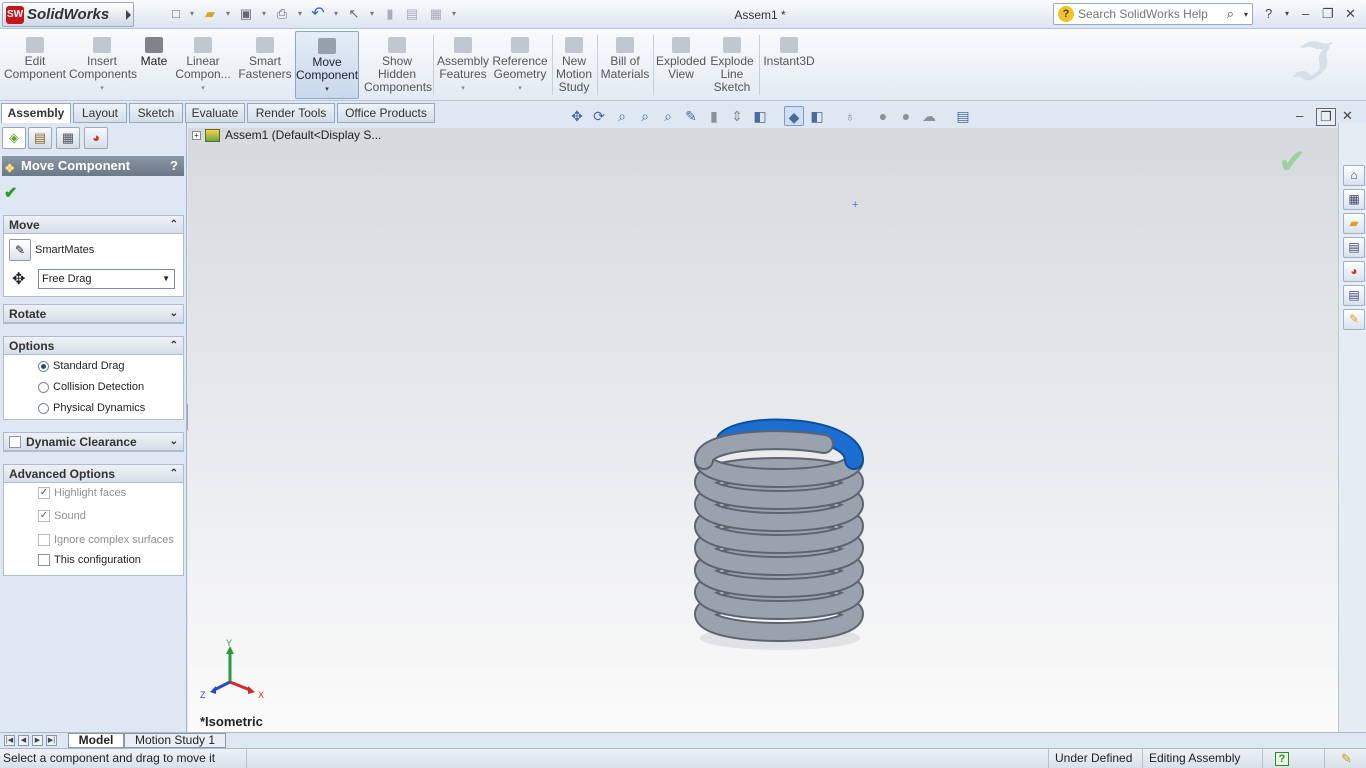  What do you see at coordinates (850, 116) in the screenshot?
I see `hide-show-items-icon: ♁` at bounding box center [850, 116].